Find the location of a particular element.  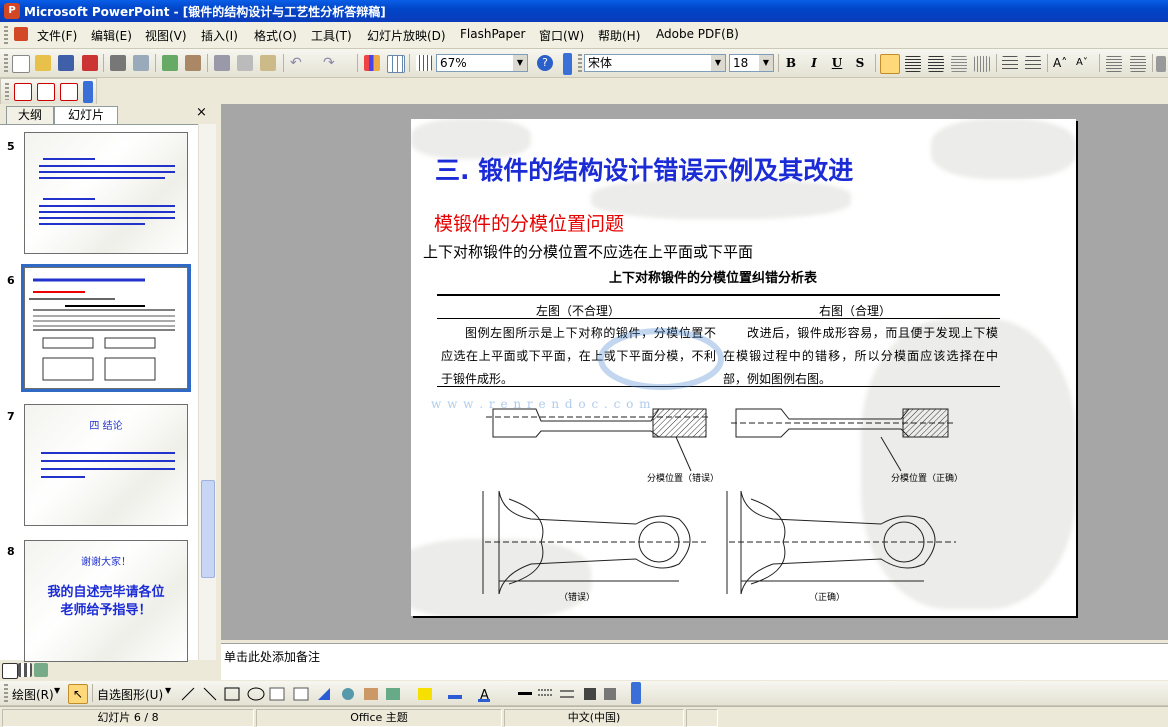

notes-pane: 单击此处添加备注 is located at coordinates (694, 661).